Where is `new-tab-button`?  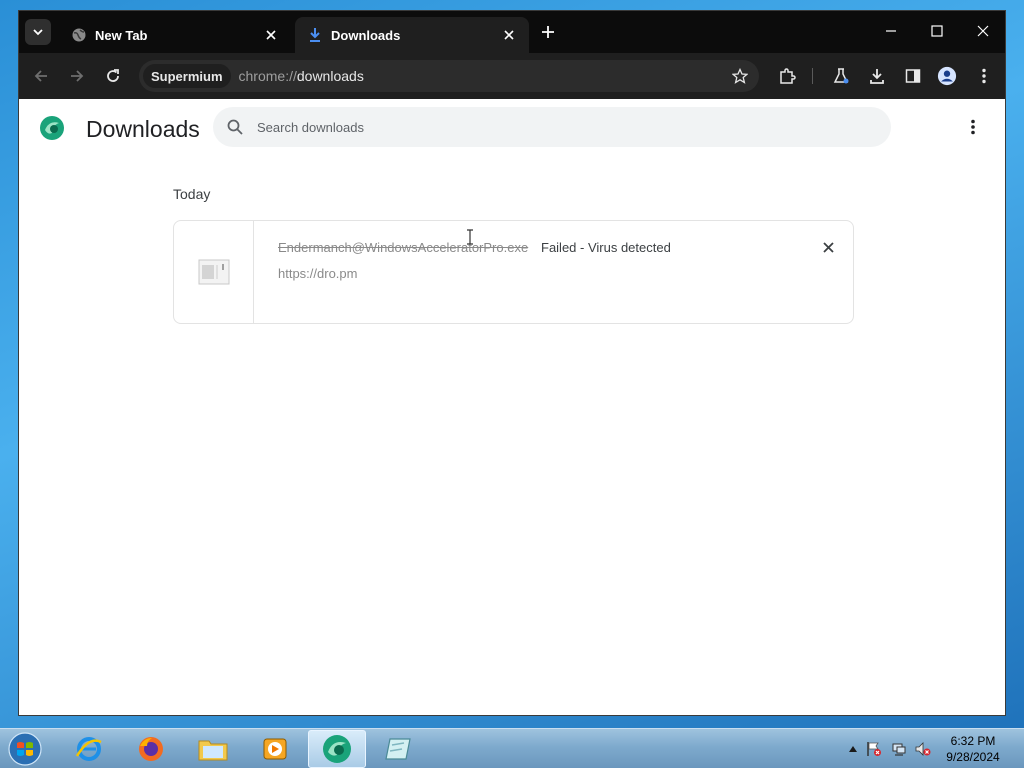 new-tab-button is located at coordinates (548, 32).